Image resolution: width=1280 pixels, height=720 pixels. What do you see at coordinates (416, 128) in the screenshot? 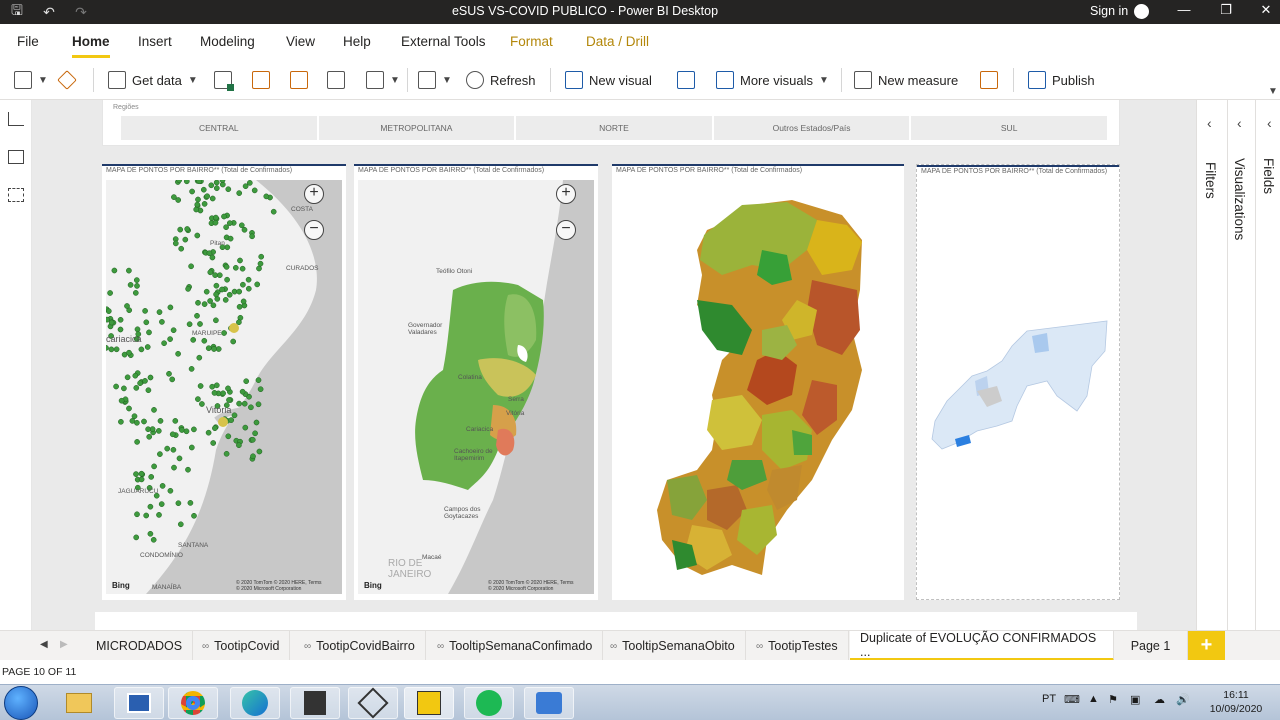
I see `slicer-item: METROPOLITANA` at bounding box center [416, 128].